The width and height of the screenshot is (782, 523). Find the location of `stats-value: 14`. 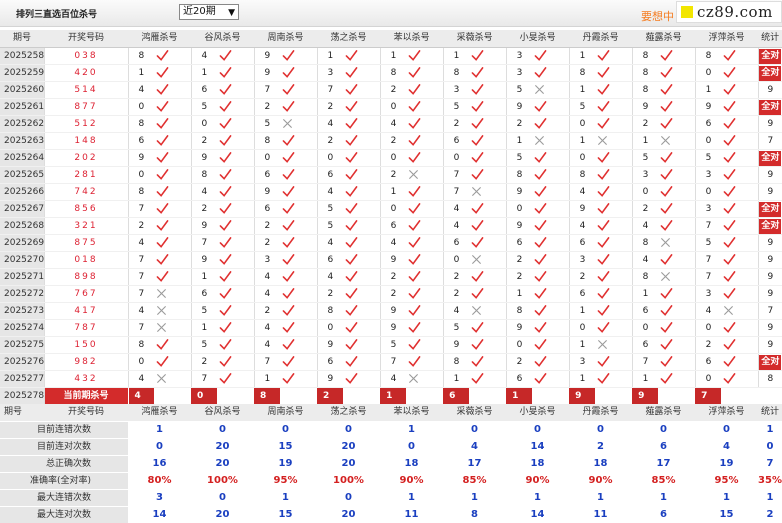

stats-value: 14 is located at coordinates (537, 514).